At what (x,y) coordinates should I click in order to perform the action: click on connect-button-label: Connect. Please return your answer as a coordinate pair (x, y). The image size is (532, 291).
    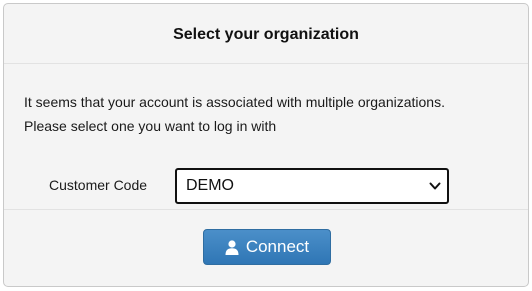
    Looking at the image, I should click on (277, 246).